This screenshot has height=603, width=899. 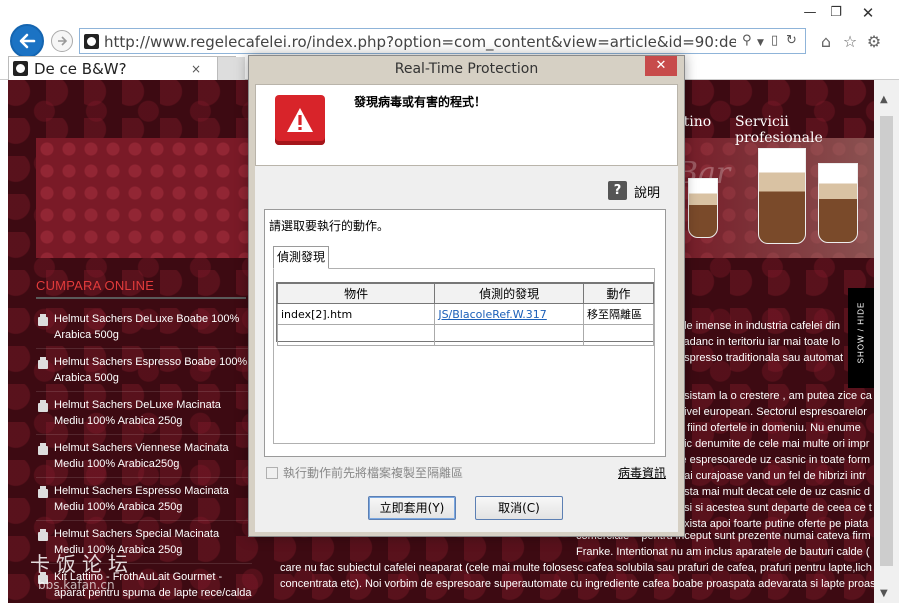 I want to click on cell-detection-link: JS/BlacoleRef.W.317, so click(x=509, y=314).